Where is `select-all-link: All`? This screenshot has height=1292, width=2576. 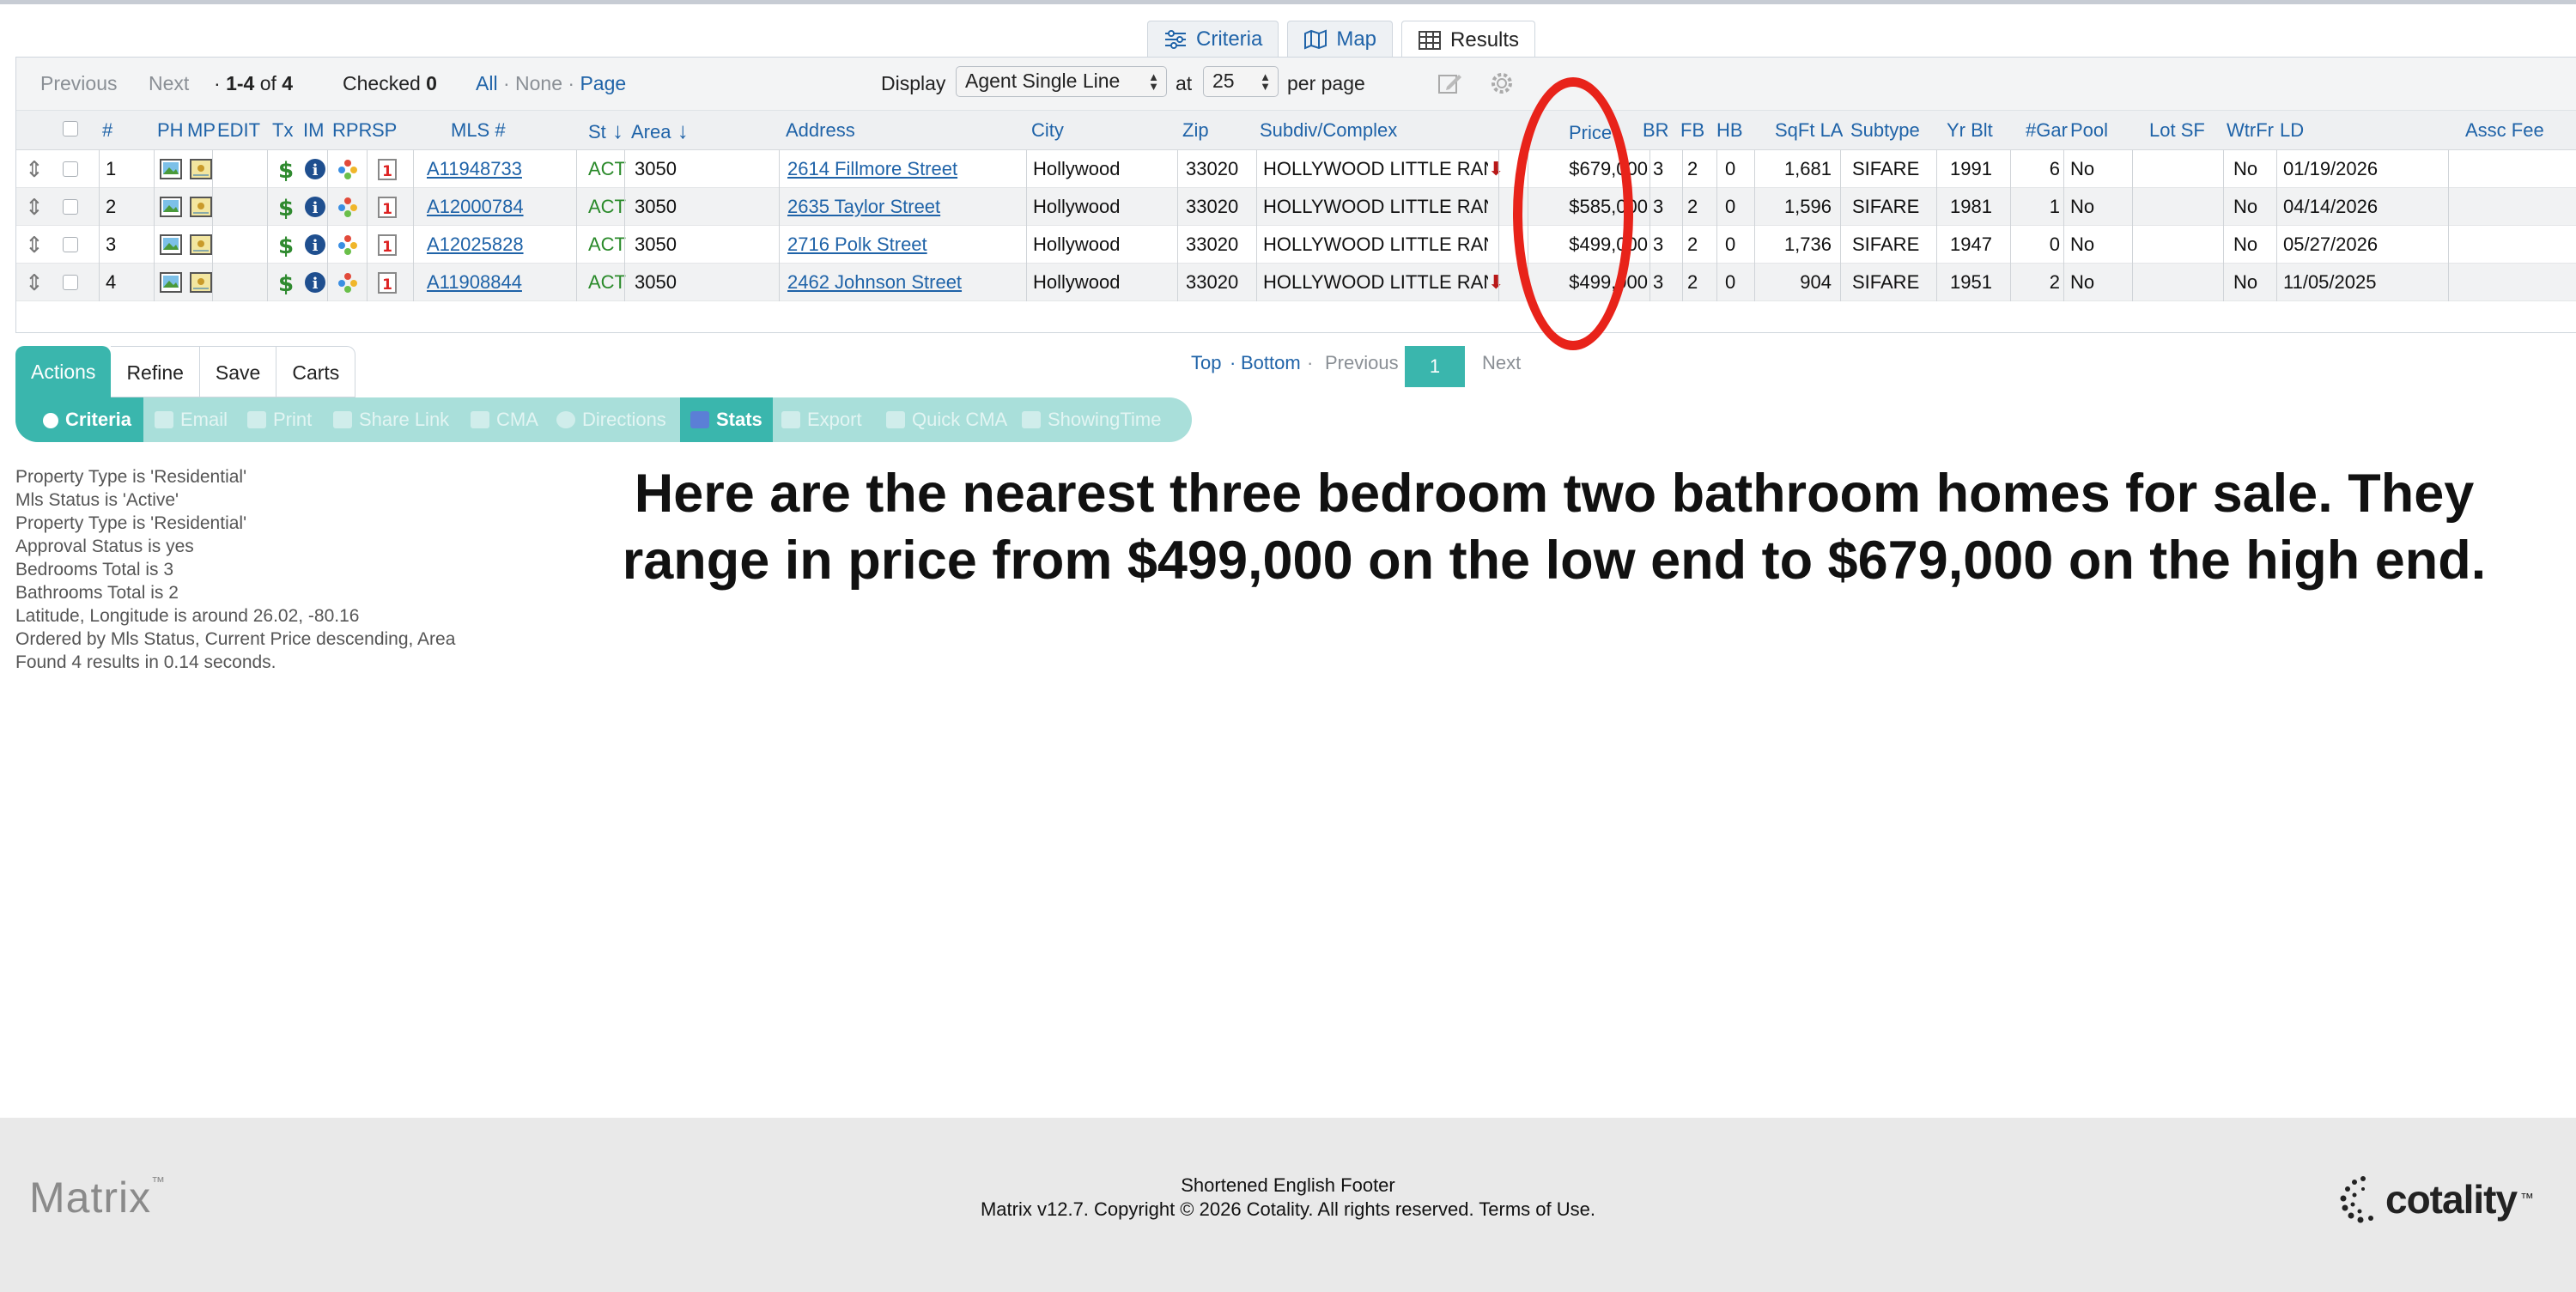 select-all-link: All is located at coordinates (487, 83).